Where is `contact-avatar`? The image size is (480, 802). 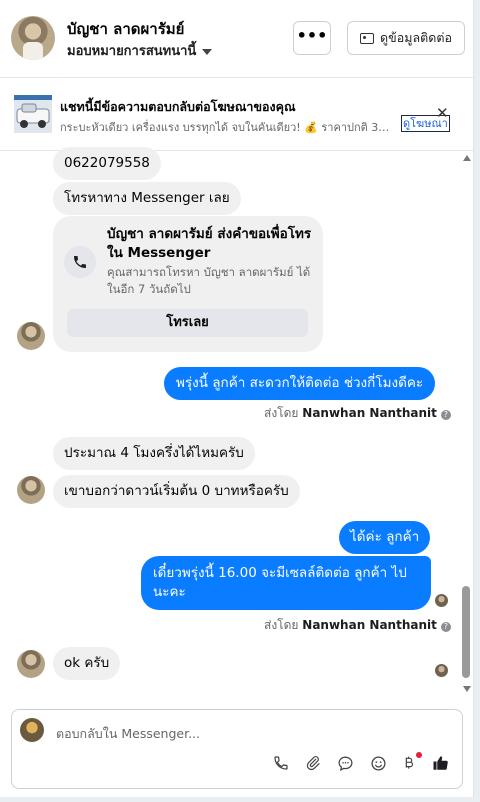
contact-avatar is located at coordinates (33, 38).